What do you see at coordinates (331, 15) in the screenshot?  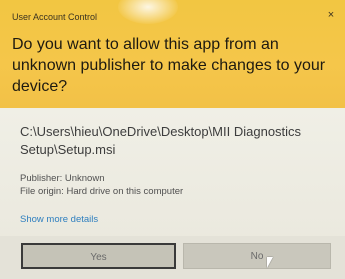 I see `close-icon: ×` at bounding box center [331, 15].